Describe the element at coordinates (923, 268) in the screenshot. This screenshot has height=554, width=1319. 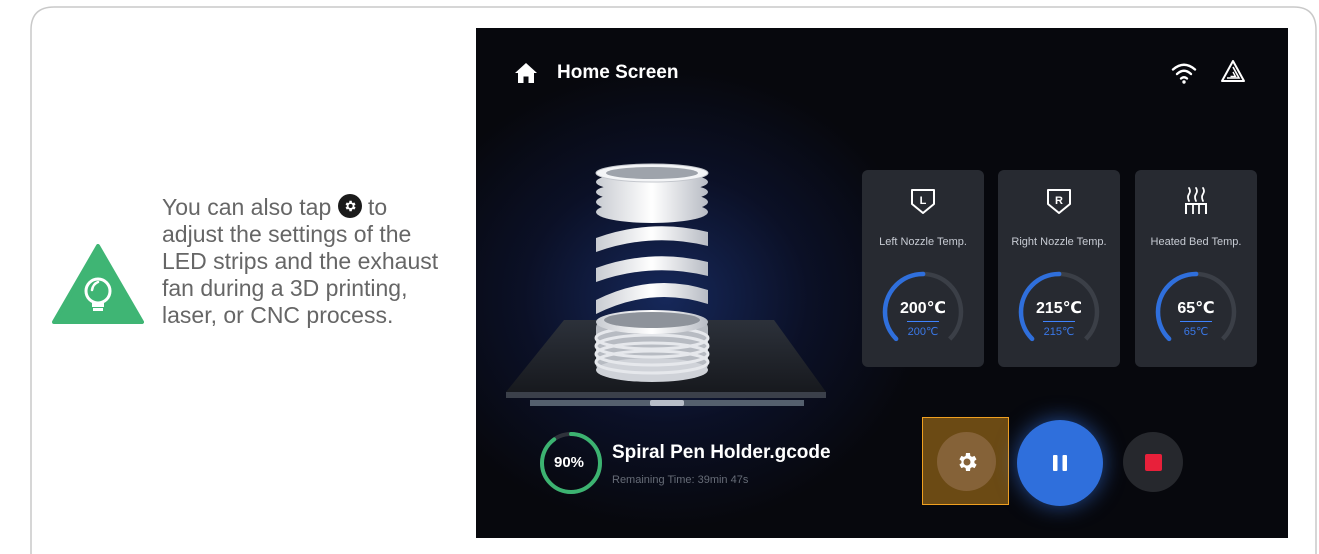
I see `left-nozzle-card: L Left Nozzle Temp. 200℃ 200℃` at that location.